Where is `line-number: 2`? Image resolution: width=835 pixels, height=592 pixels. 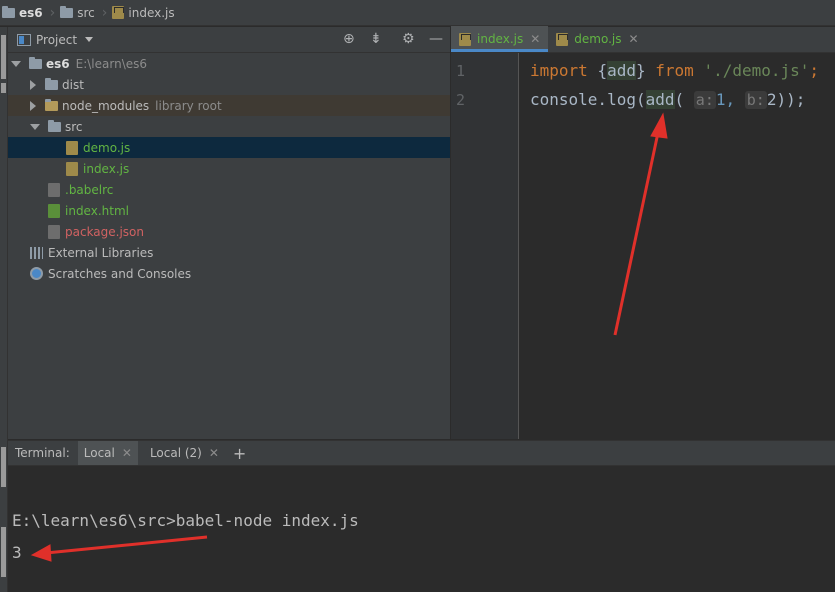 line-number: 2 is located at coordinates (461, 100).